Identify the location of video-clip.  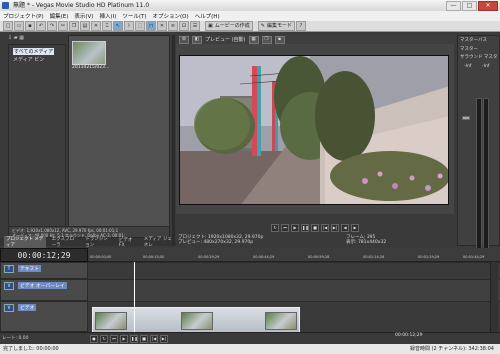
(196, 320).